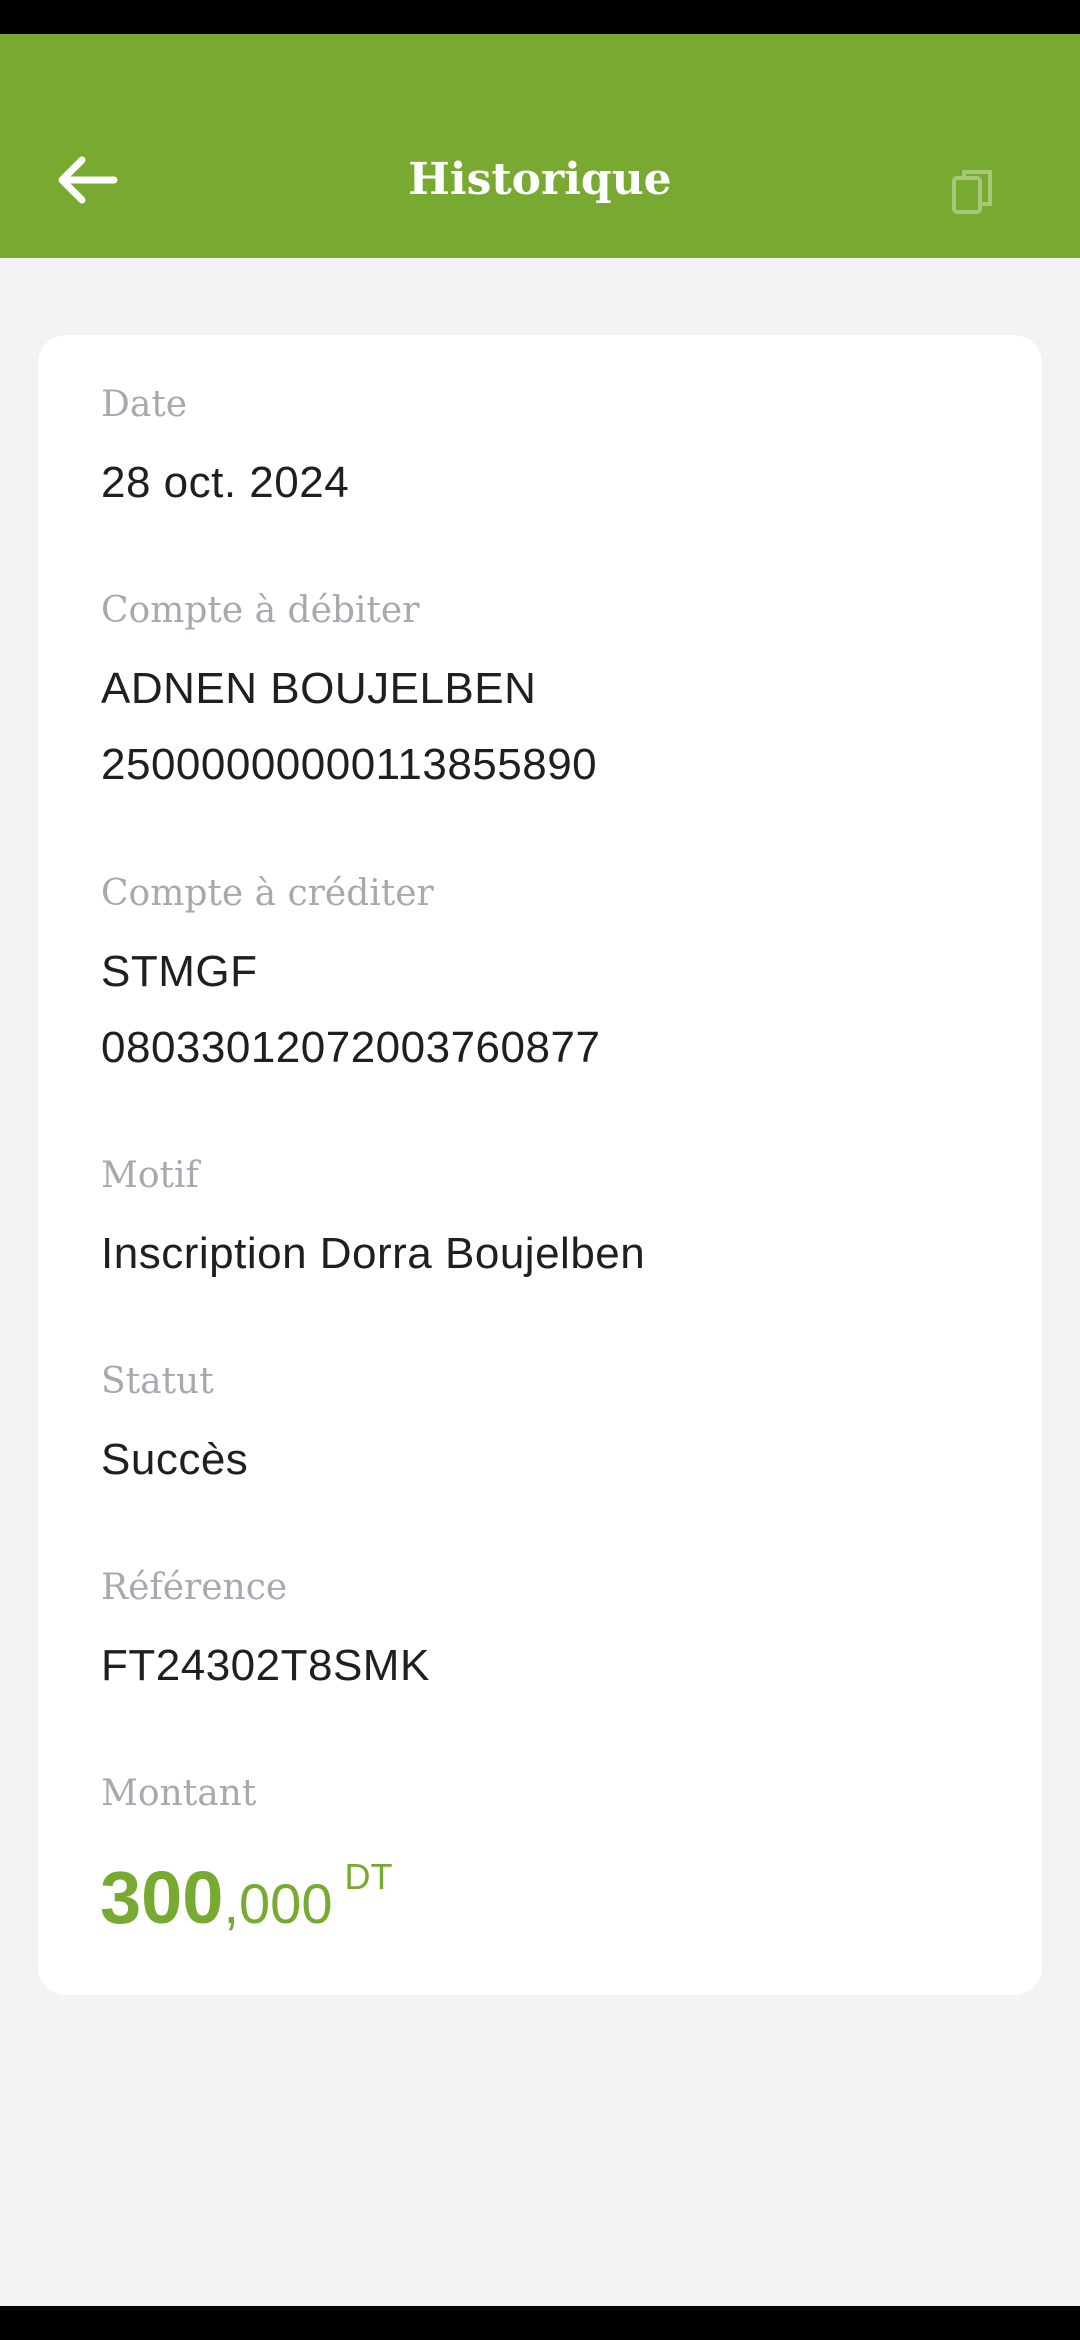  I want to click on status-label: Statut, so click(157, 1381).